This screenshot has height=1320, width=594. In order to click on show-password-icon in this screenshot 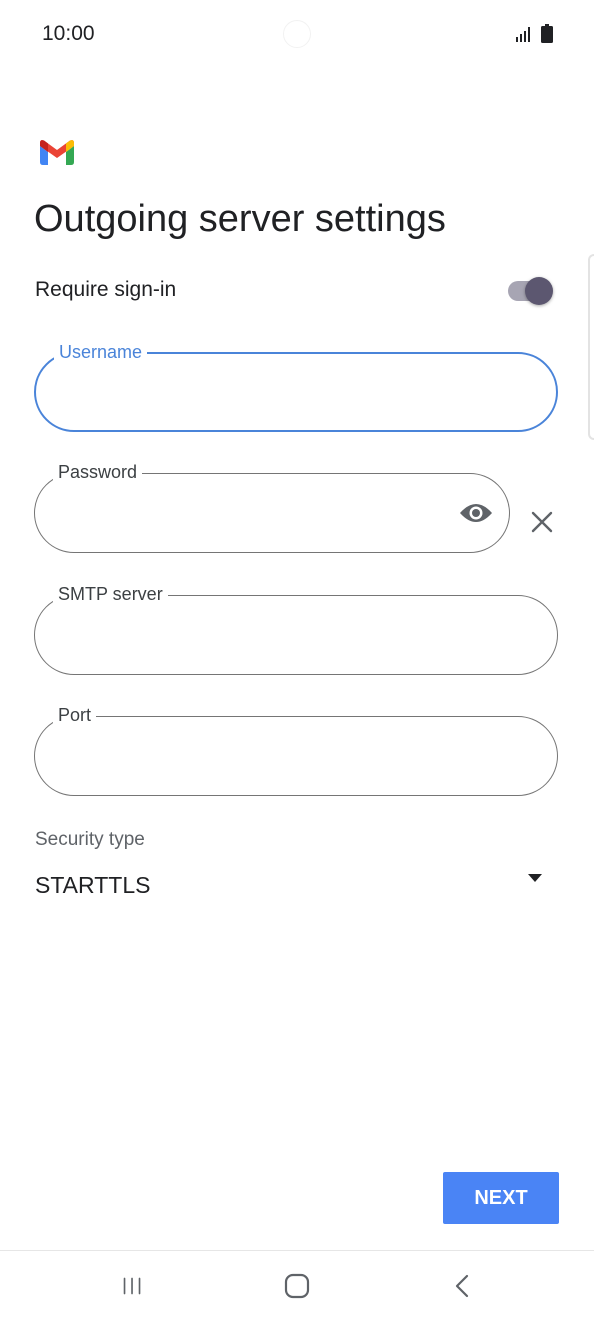, I will do `click(476, 513)`.